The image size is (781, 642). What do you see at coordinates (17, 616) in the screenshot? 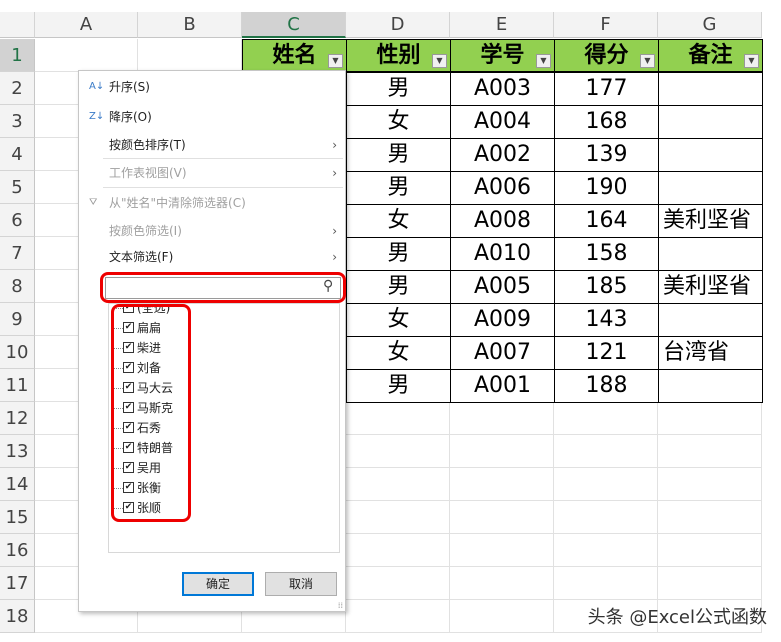
I see `row-header-18: 18` at bounding box center [17, 616].